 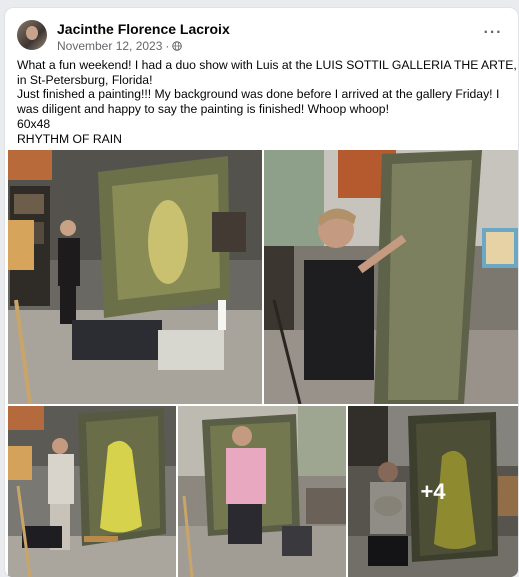 I want to click on globe-icon, so click(x=177, y=46).